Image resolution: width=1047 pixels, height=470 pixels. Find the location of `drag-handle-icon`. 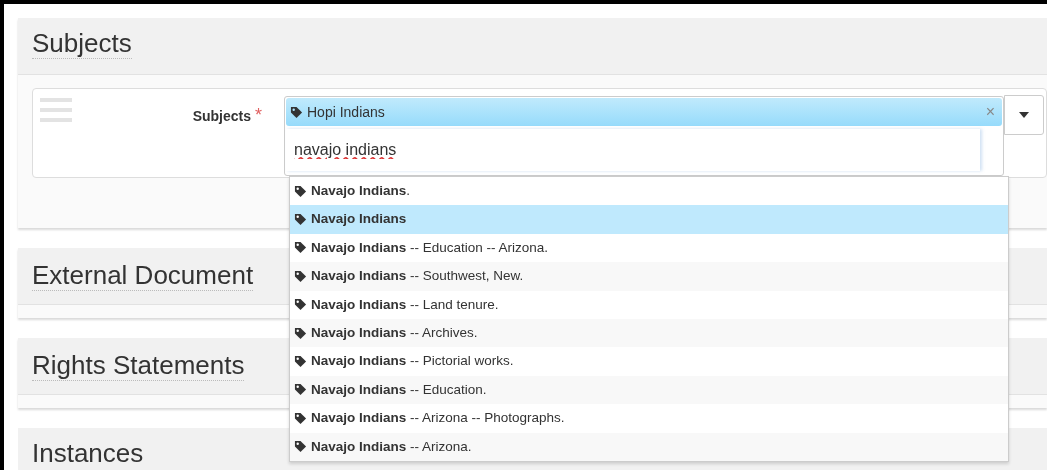

drag-handle-icon is located at coordinates (56, 110).